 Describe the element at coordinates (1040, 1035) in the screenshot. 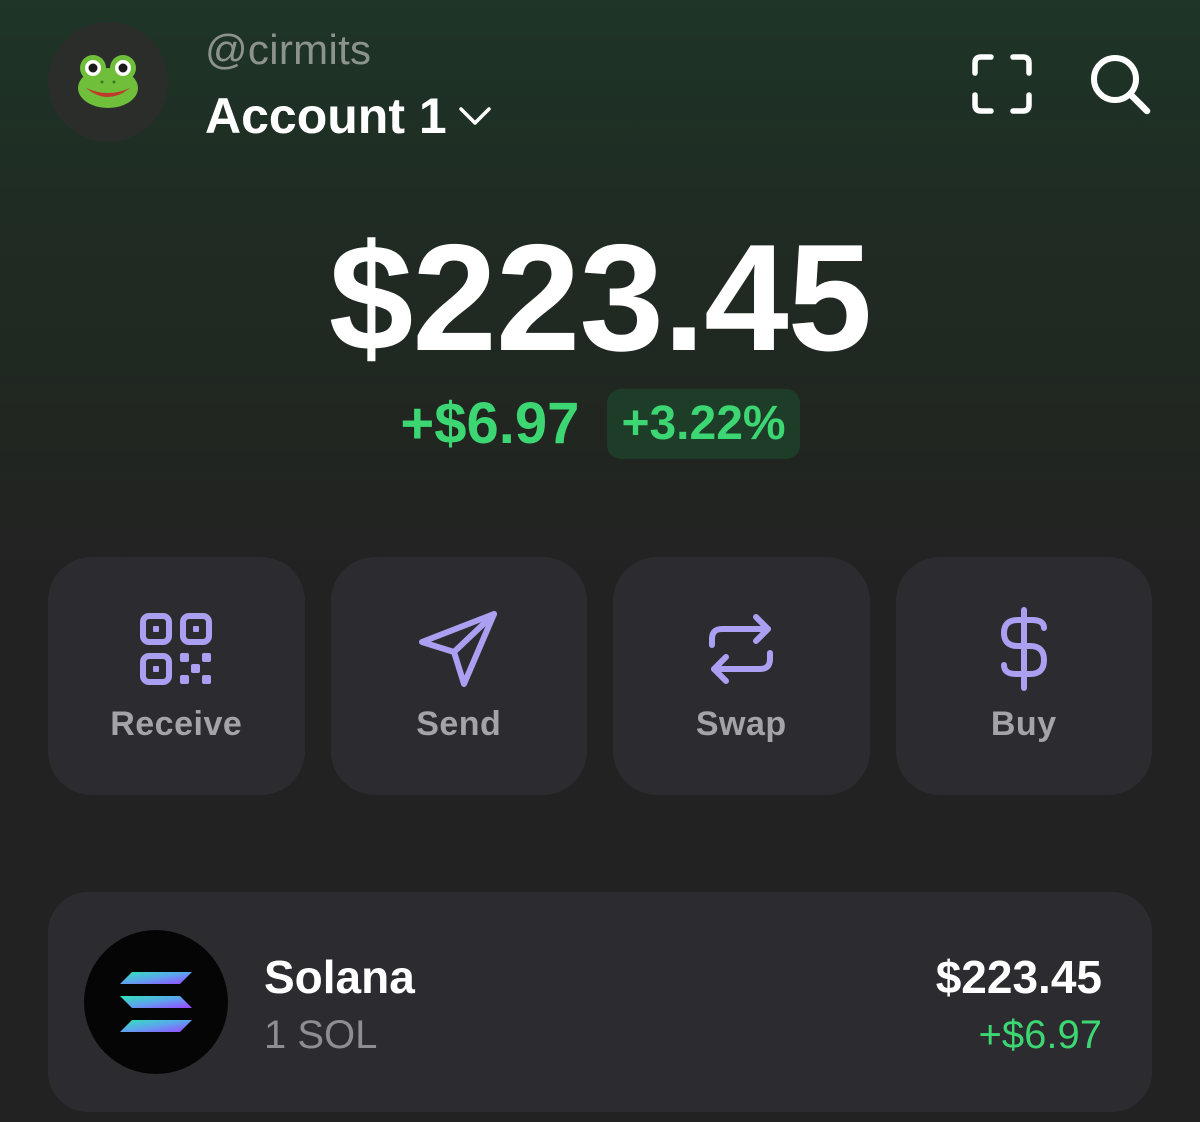

I see `token-change: +$6.97` at that location.